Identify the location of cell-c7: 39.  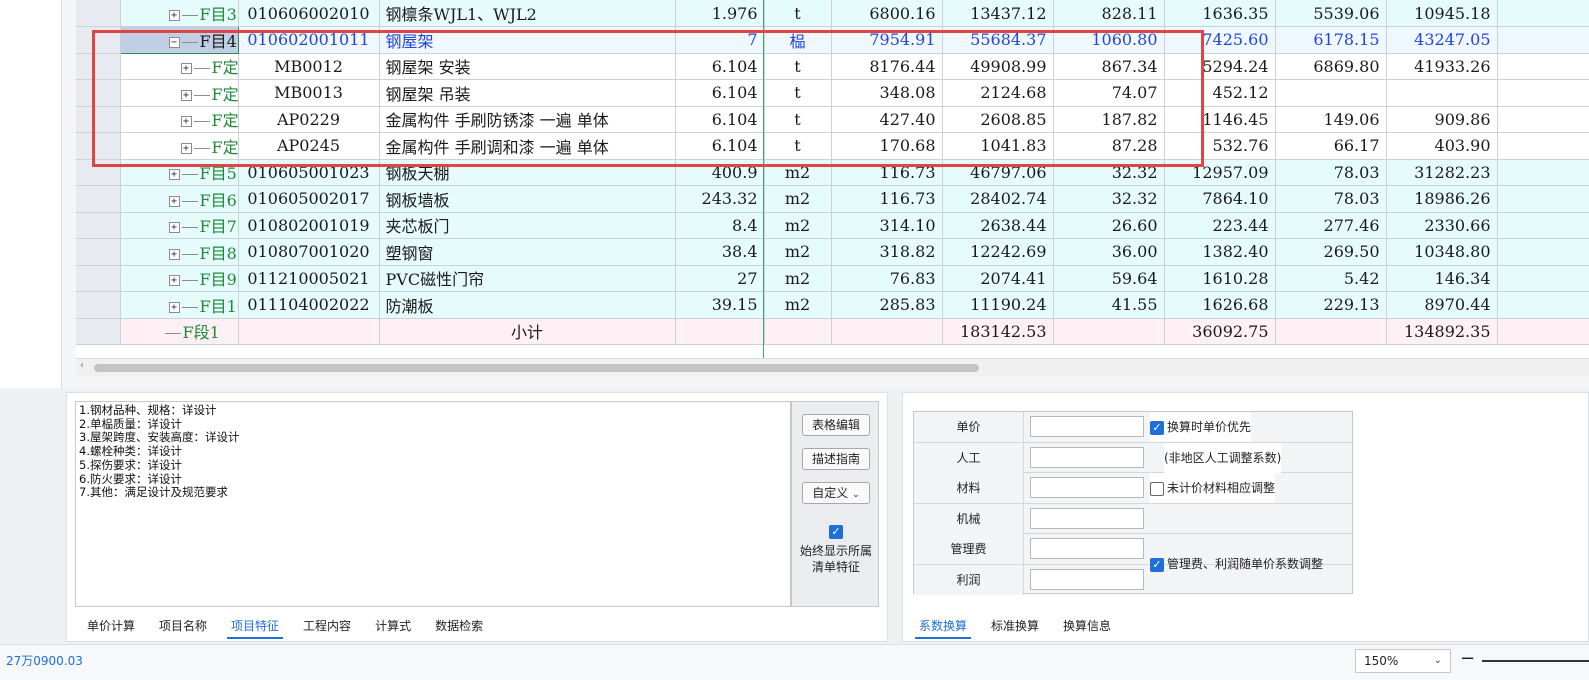
(1543, 40).